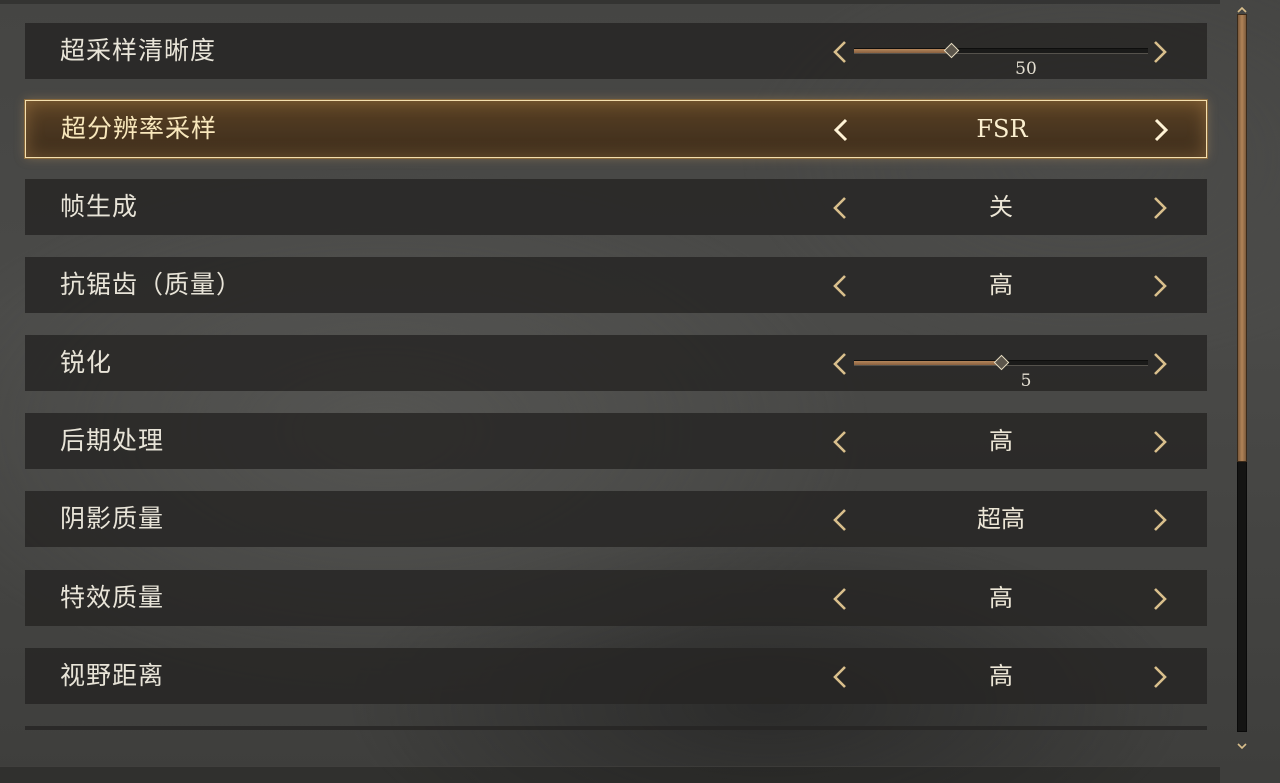 The height and width of the screenshot is (783, 1280). What do you see at coordinates (1242, 743) in the screenshot?
I see `chevron-down-icon` at bounding box center [1242, 743].